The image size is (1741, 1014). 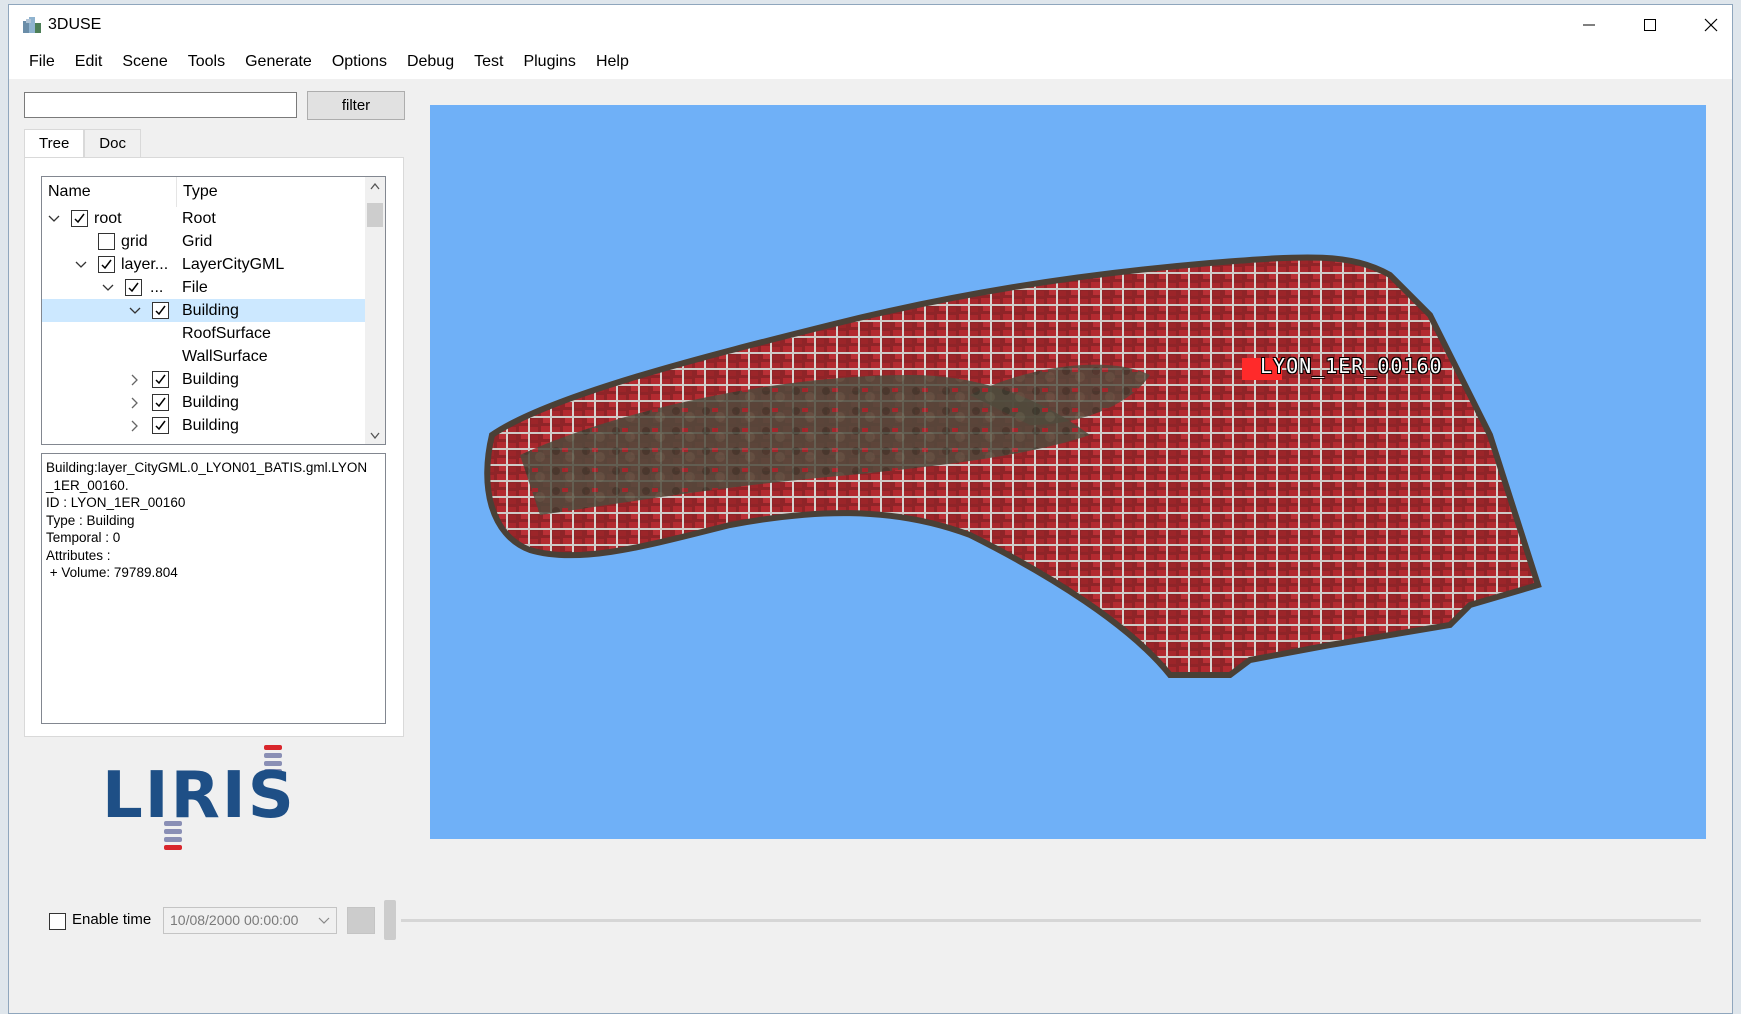 I want to click on menu-edit: Edit, so click(x=89, y=62).